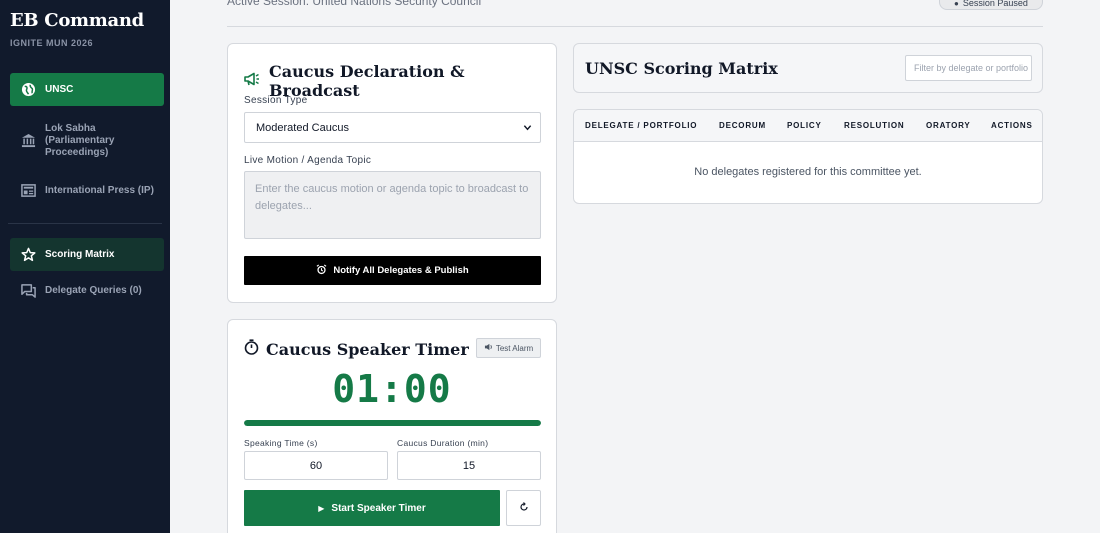 The height and width of the screenshot is (533, 1100). Describe the element at coordinates (681, 68) in the screenshot. I see `matrix-title: UNSC Scoring Matrix` at that location.